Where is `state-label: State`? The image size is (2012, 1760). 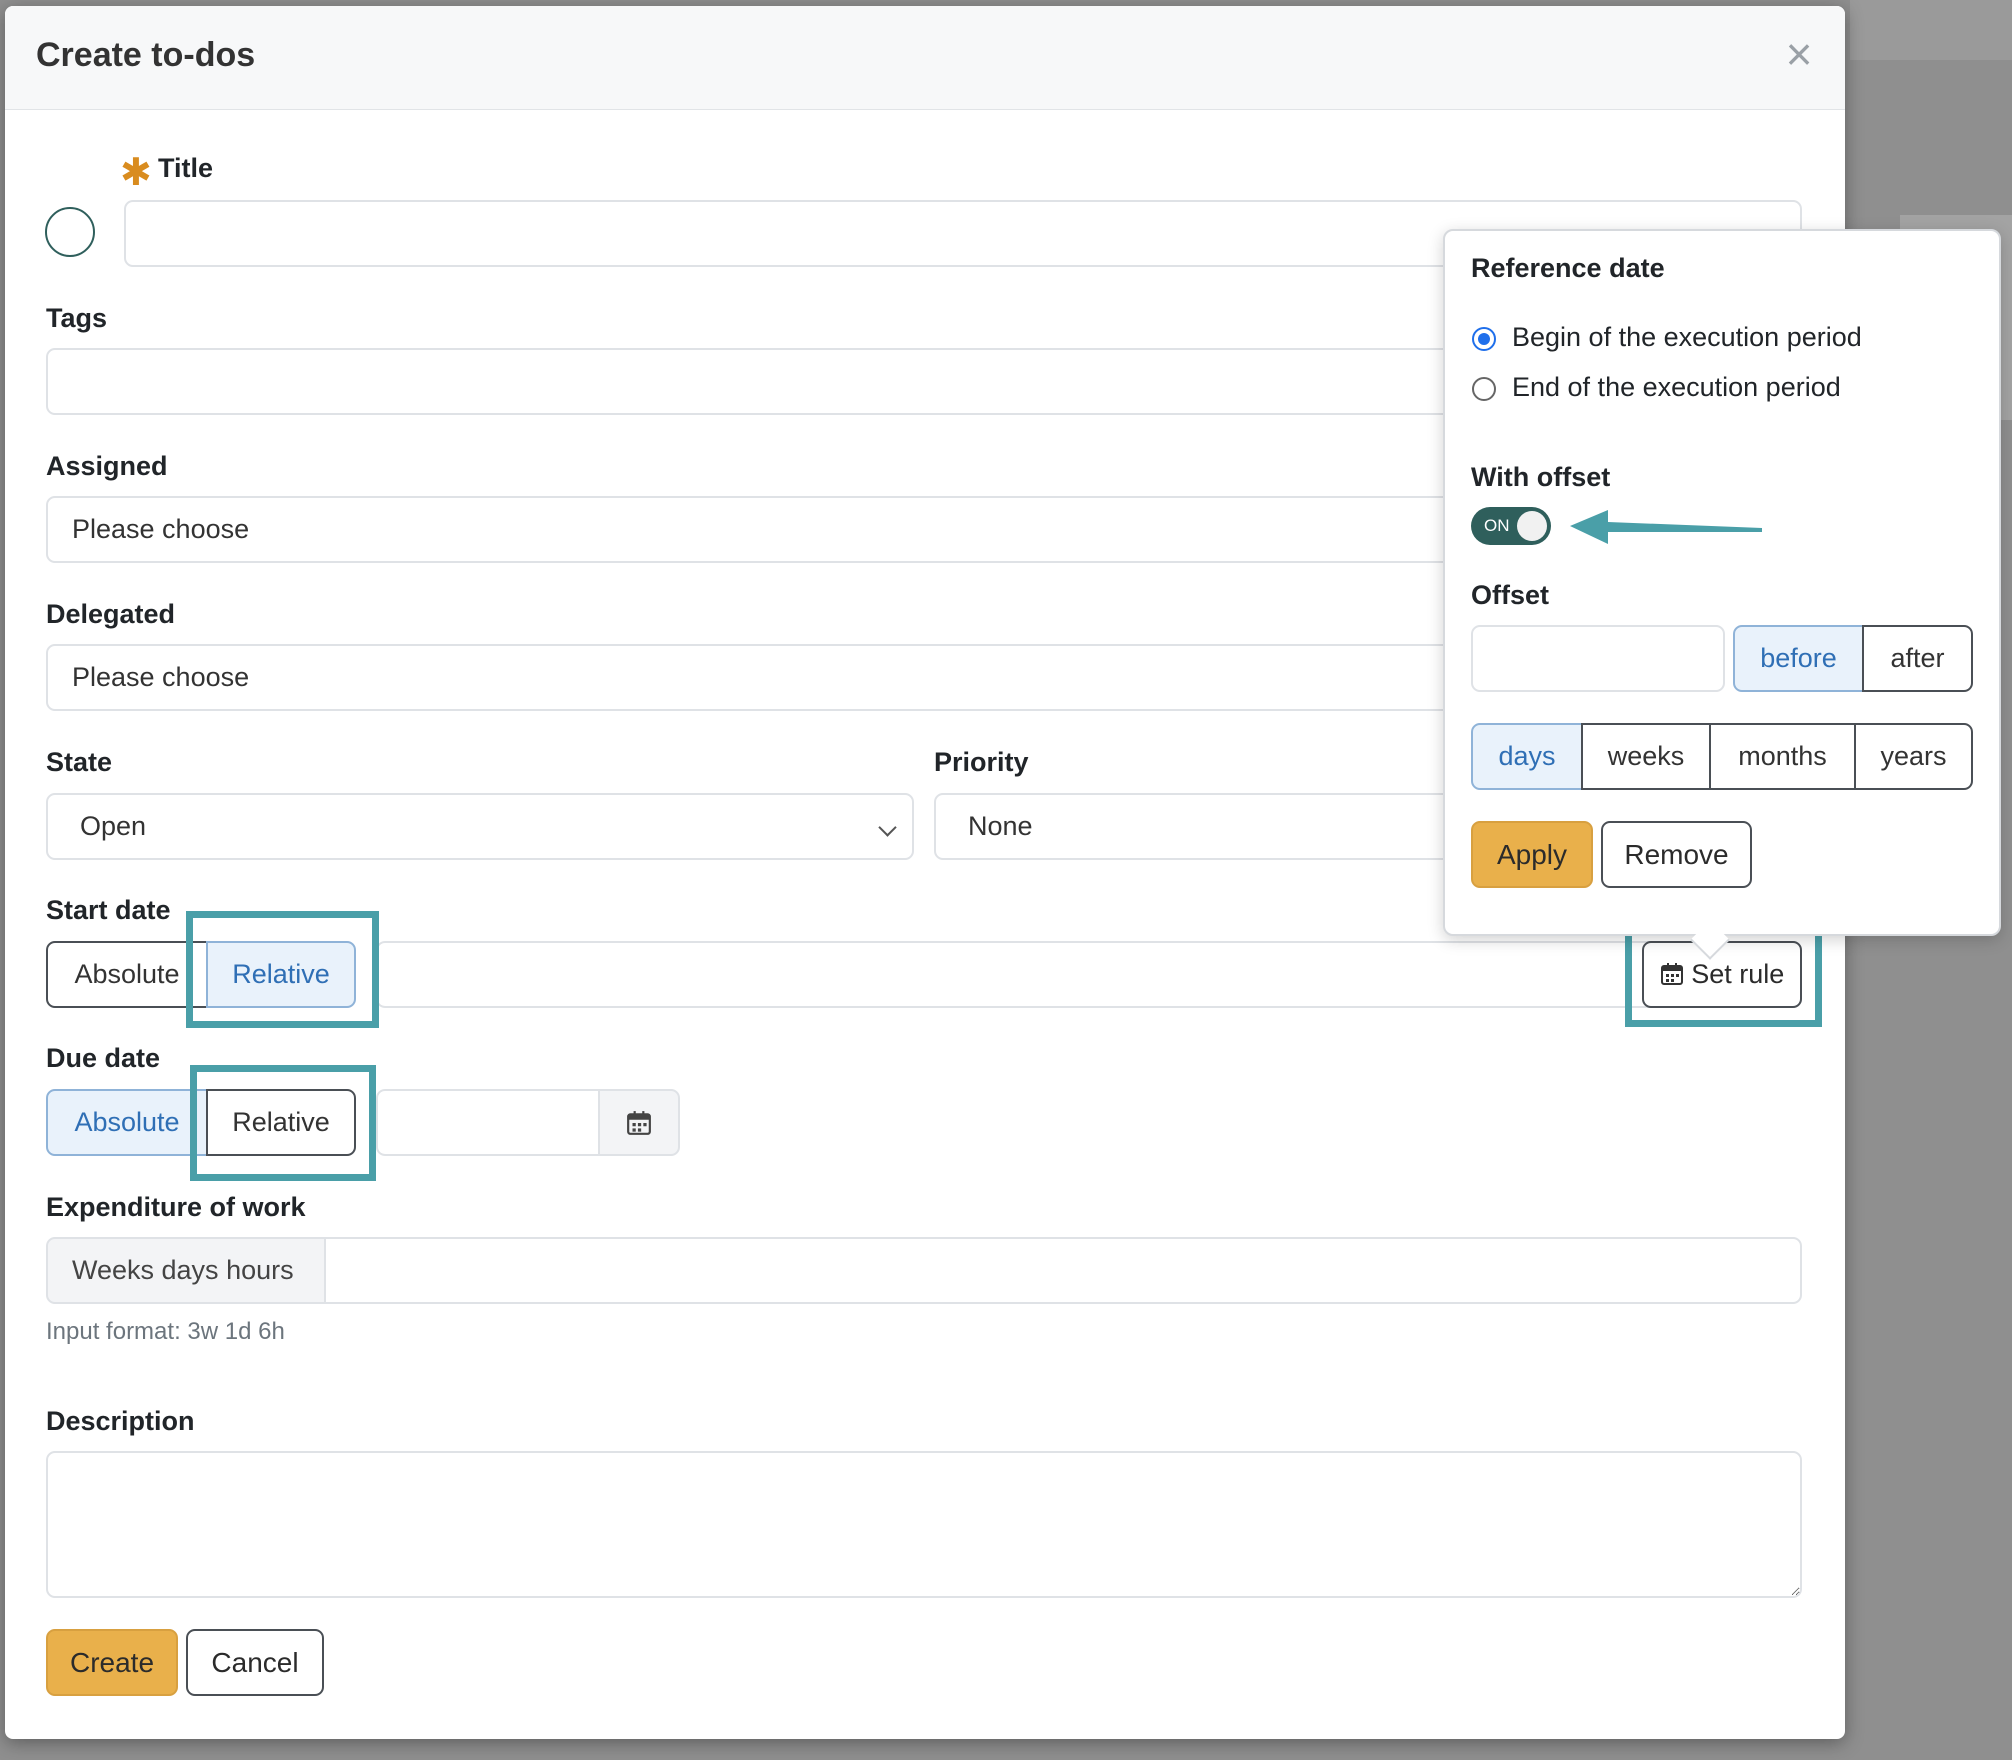 state-label: State is located at coordinates (79, 762).